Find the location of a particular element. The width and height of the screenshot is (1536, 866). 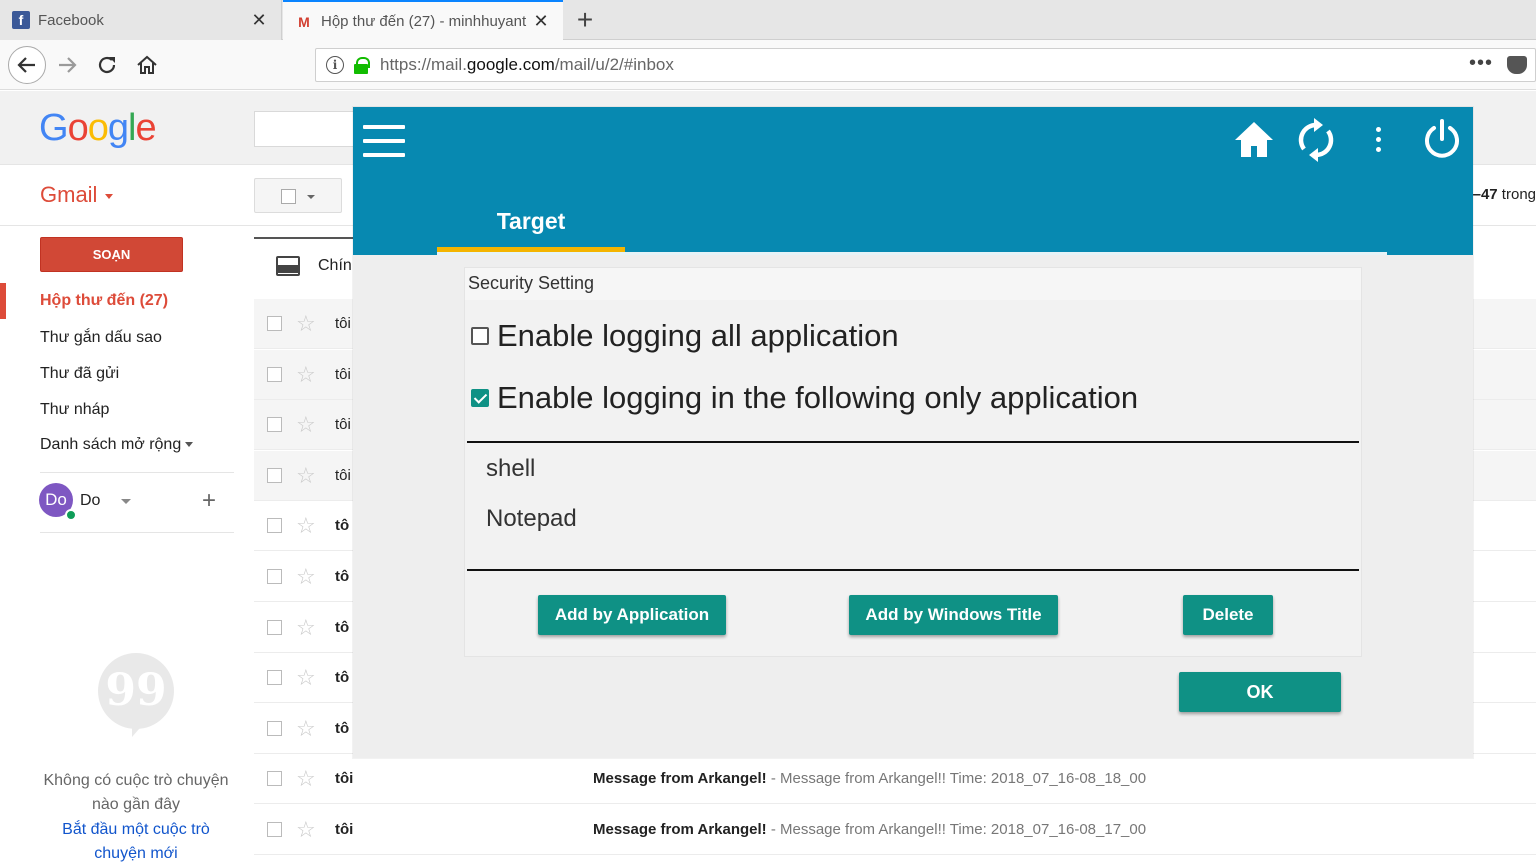

application-list: shell Notepad is located at coordinates (913, 506).